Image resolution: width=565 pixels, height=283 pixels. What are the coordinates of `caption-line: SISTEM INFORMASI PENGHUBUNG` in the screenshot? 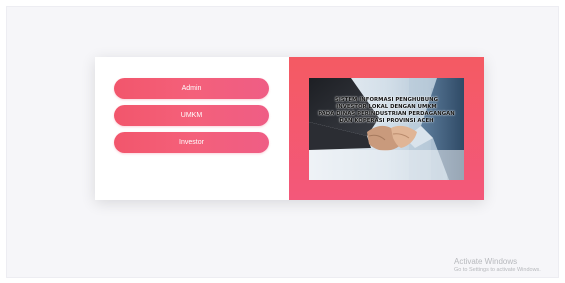 It's located at (386, 100).